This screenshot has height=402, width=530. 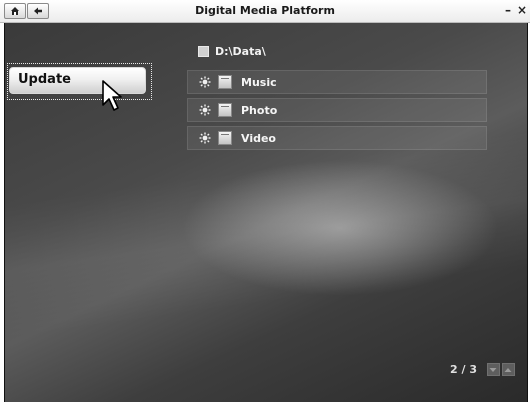 I want to click on page-indicator: 2 / 3, so click(x=463, y=369).